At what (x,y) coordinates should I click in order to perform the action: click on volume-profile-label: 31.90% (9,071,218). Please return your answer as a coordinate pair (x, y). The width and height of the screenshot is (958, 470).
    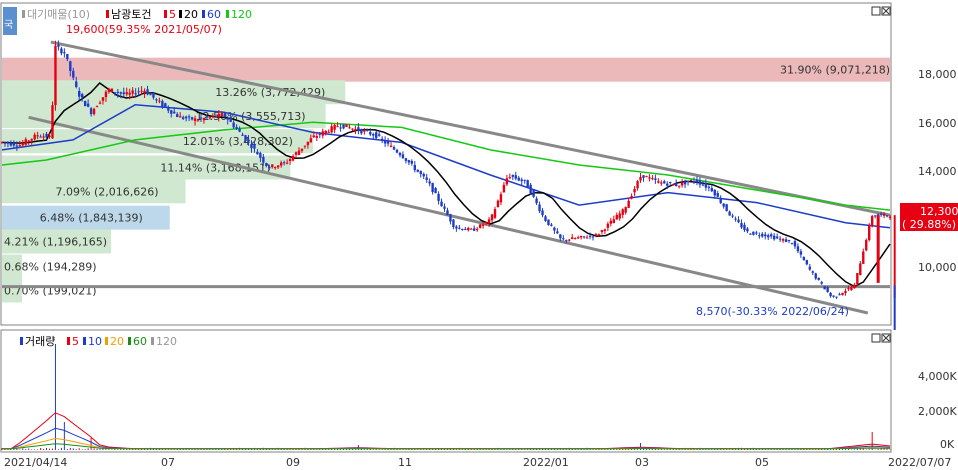
    Looking at the image, I should click on (835, 70).